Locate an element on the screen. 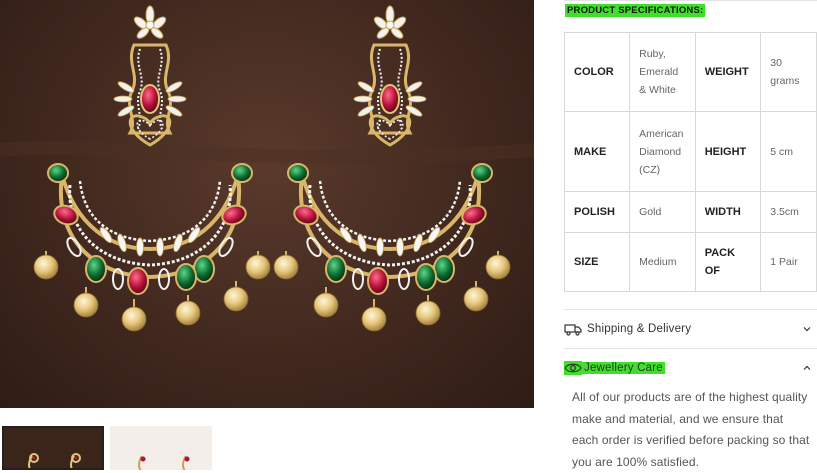 This screenshot has height=473, width=817. accordion-shipping-delivery: Shipping & Delivery is located at coordinates (690, 329).